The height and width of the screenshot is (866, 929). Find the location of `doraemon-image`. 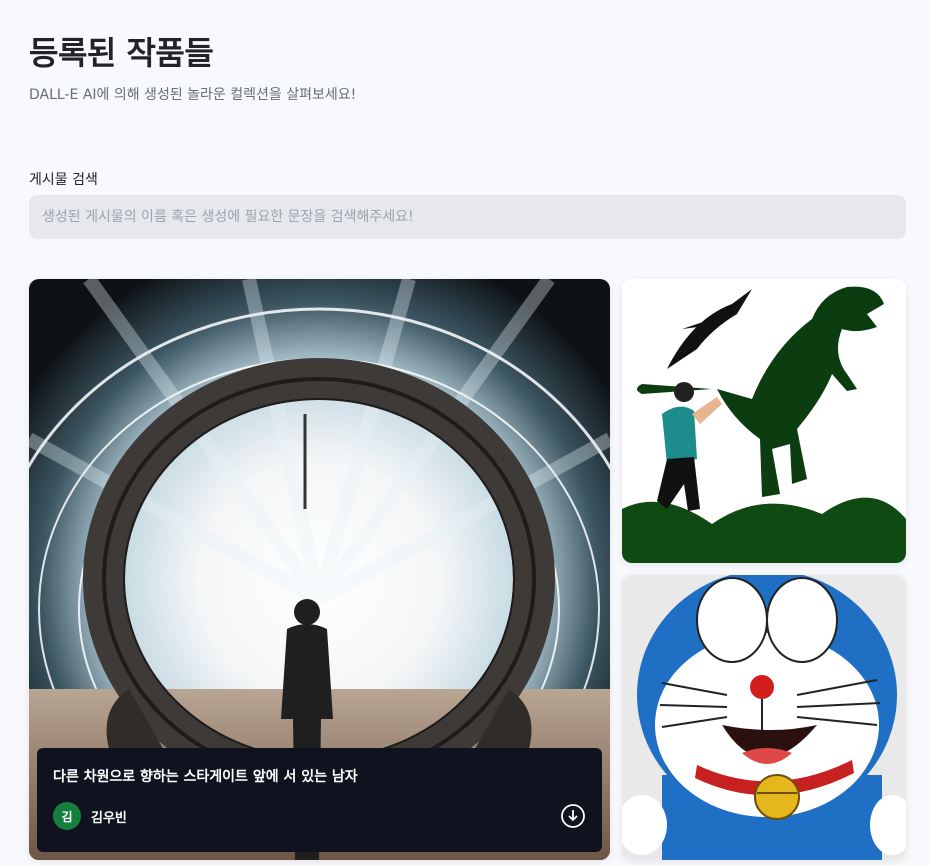

doraemon-image is located at coordinates (764, 717).